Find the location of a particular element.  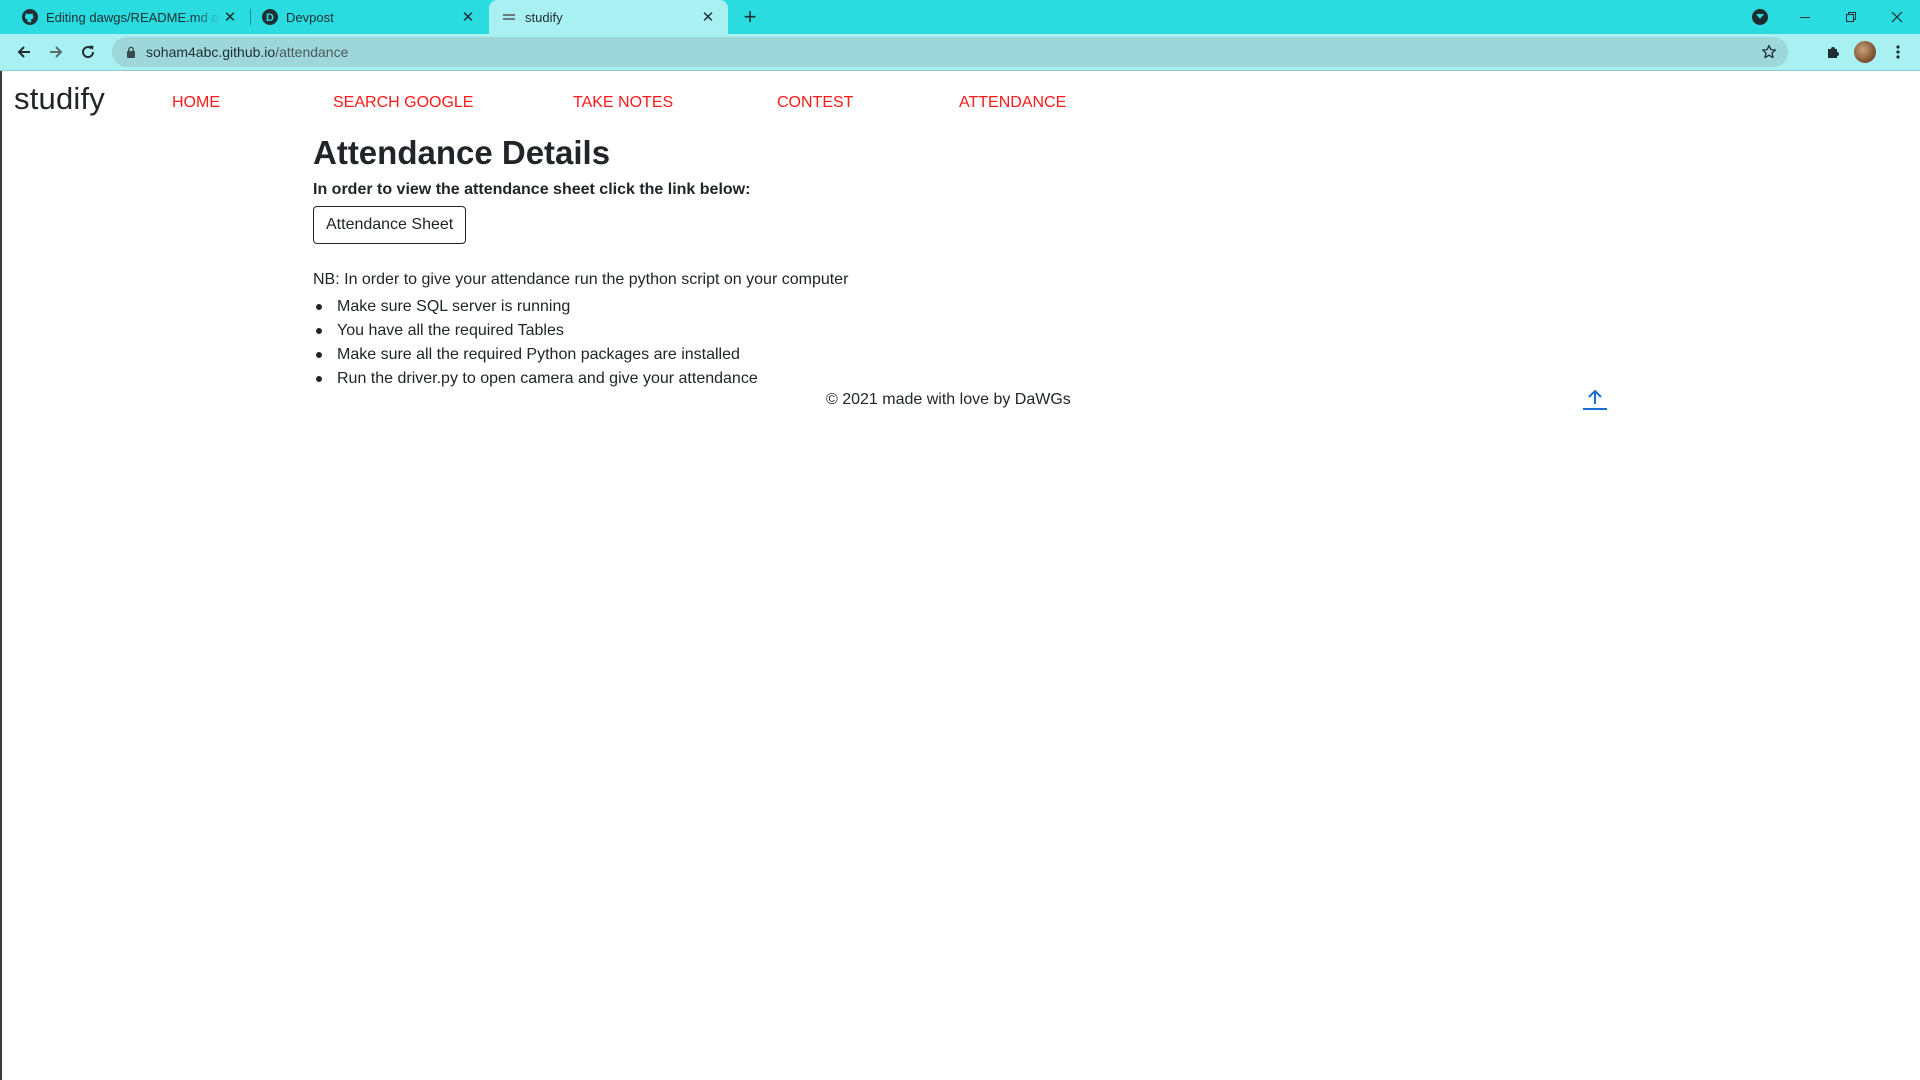

browser-tab-devpost: D Devpost ✕ is located at coordinates (370, 17).